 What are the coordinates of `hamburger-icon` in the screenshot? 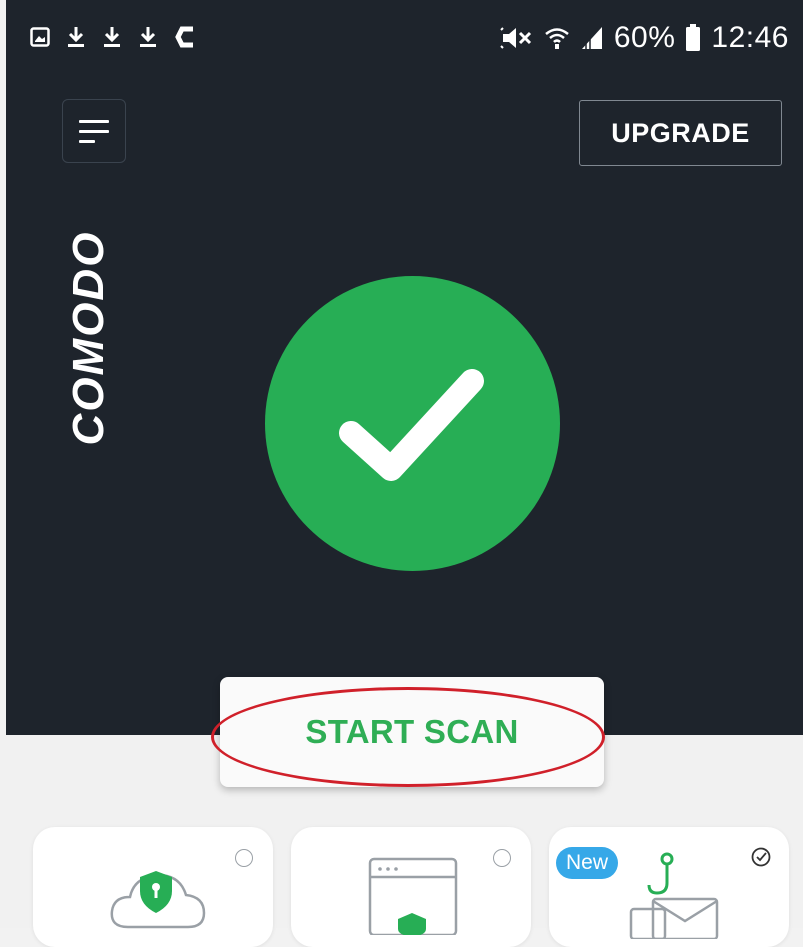 It's located at (94, 131).